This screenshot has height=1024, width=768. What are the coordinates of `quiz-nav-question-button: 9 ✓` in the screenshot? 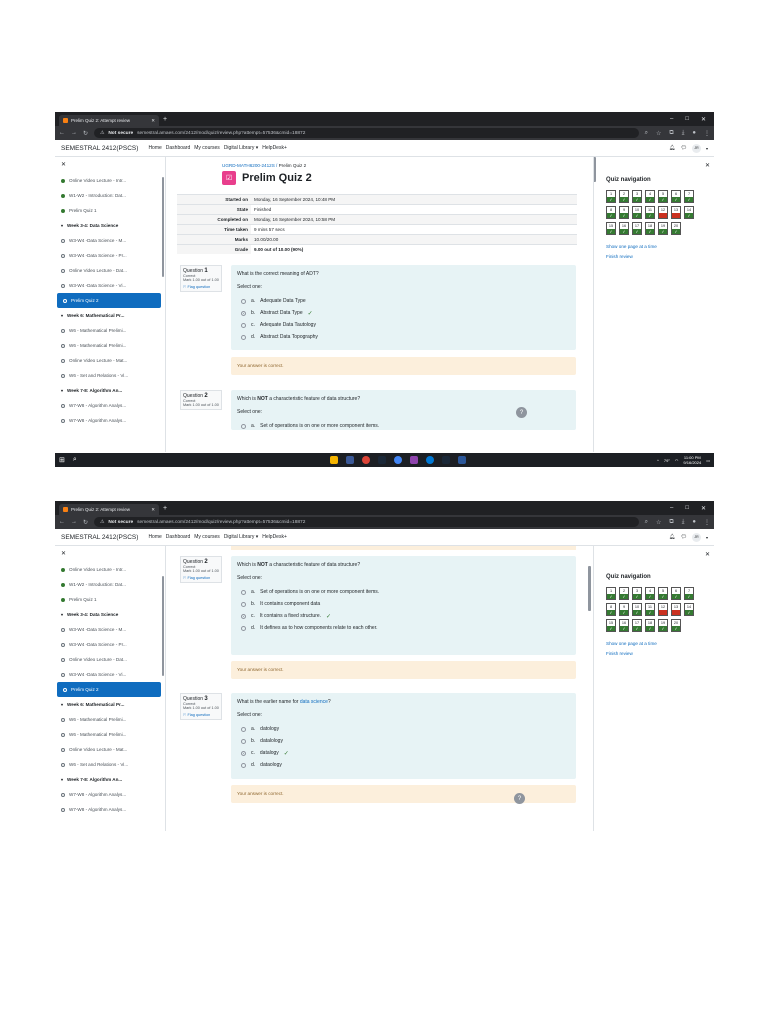 It's located at (624, 212).